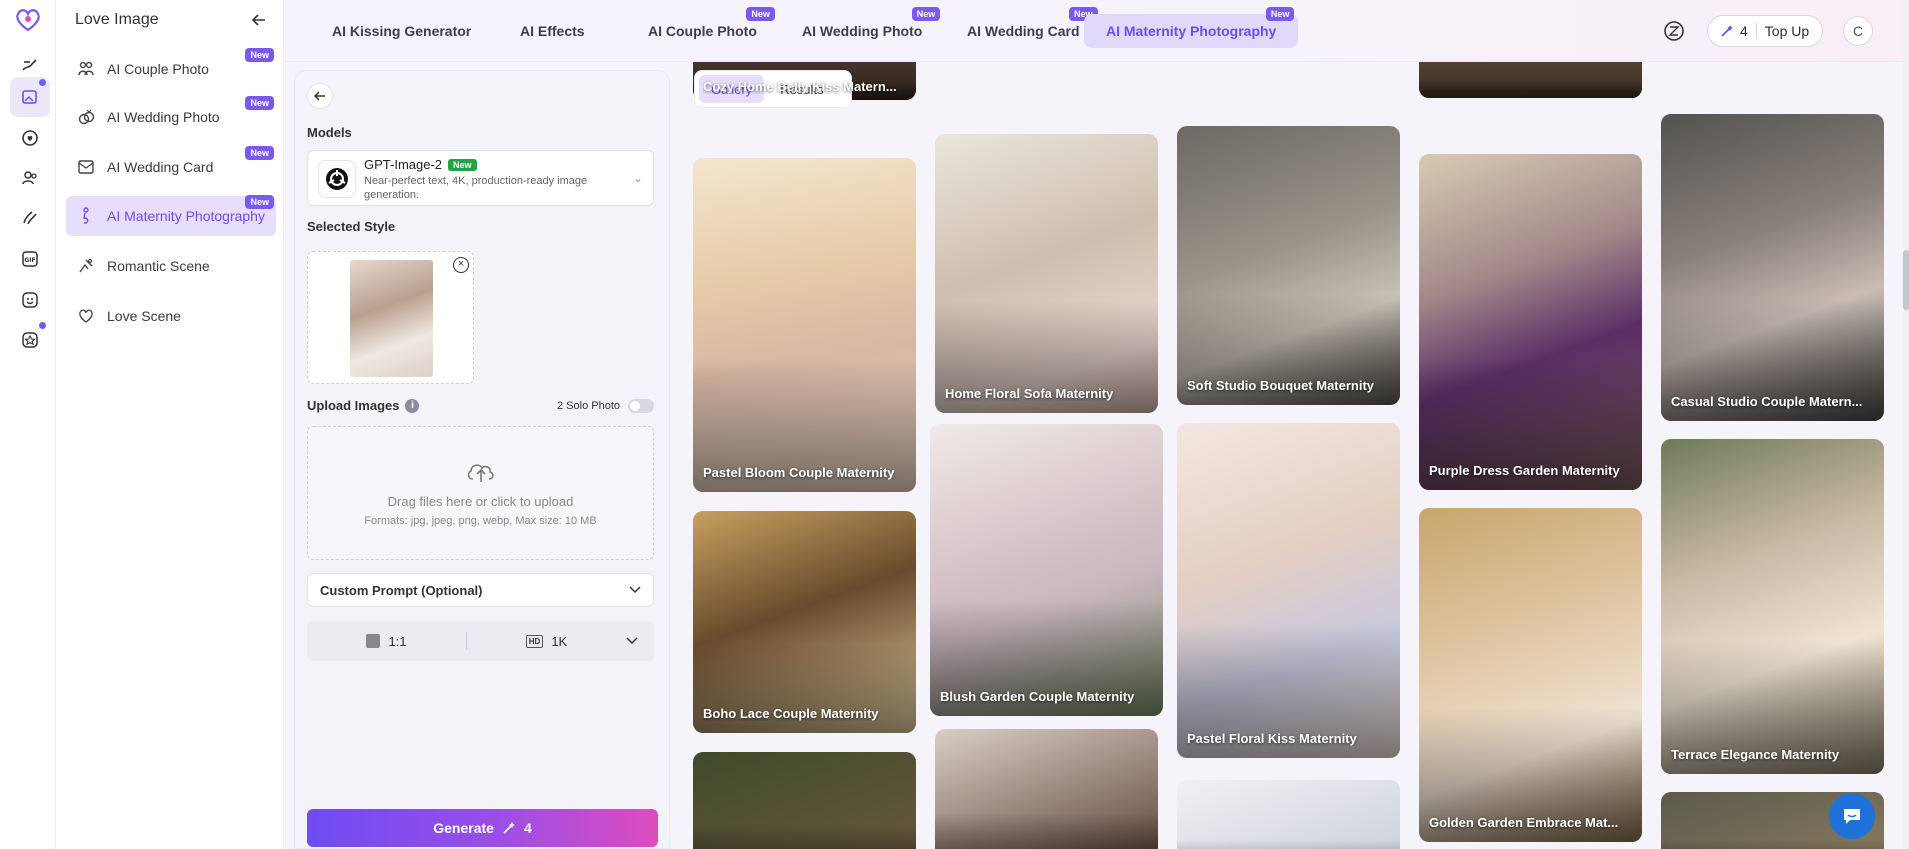  Describe the element at coordinates (373, 641) in the screenshot. I see `aspect-ratio-icon` at that location.